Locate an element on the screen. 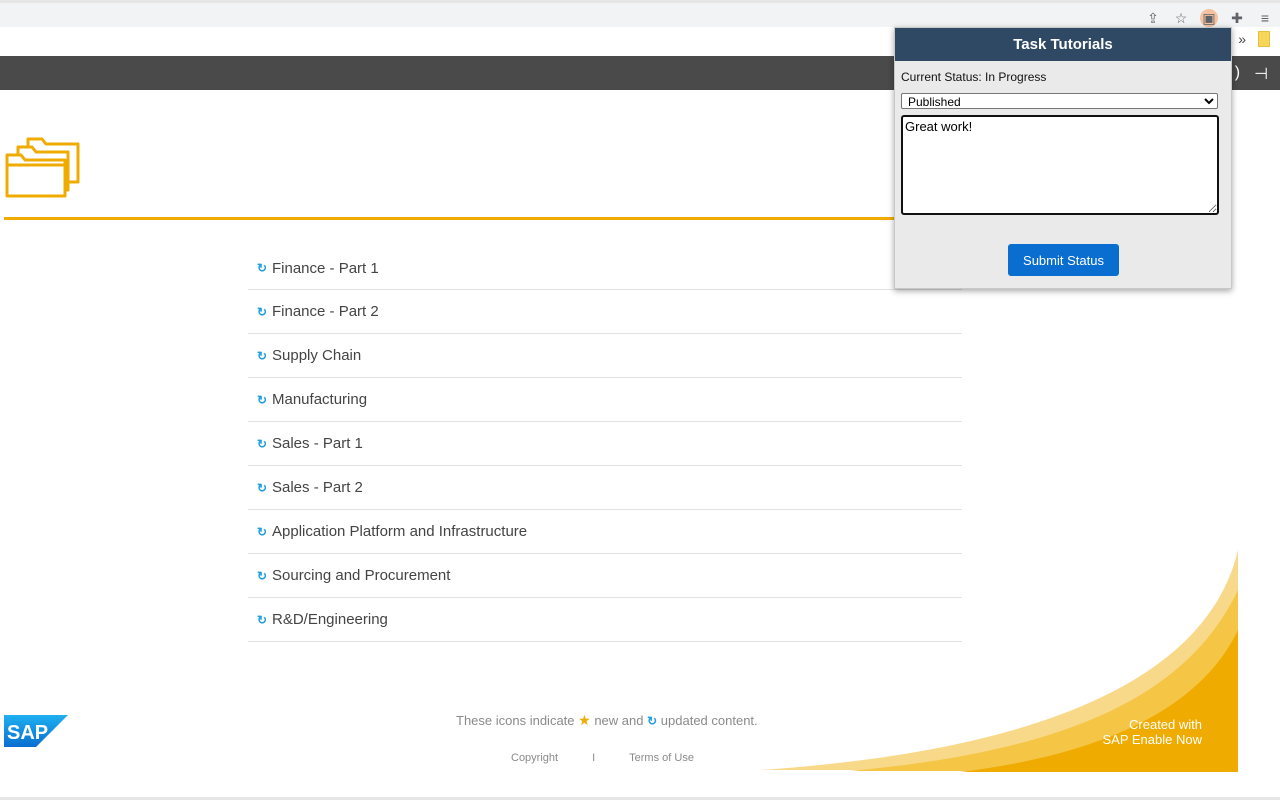  settings-slider-icon: ⊣ is located at coordinates (1261, 74).